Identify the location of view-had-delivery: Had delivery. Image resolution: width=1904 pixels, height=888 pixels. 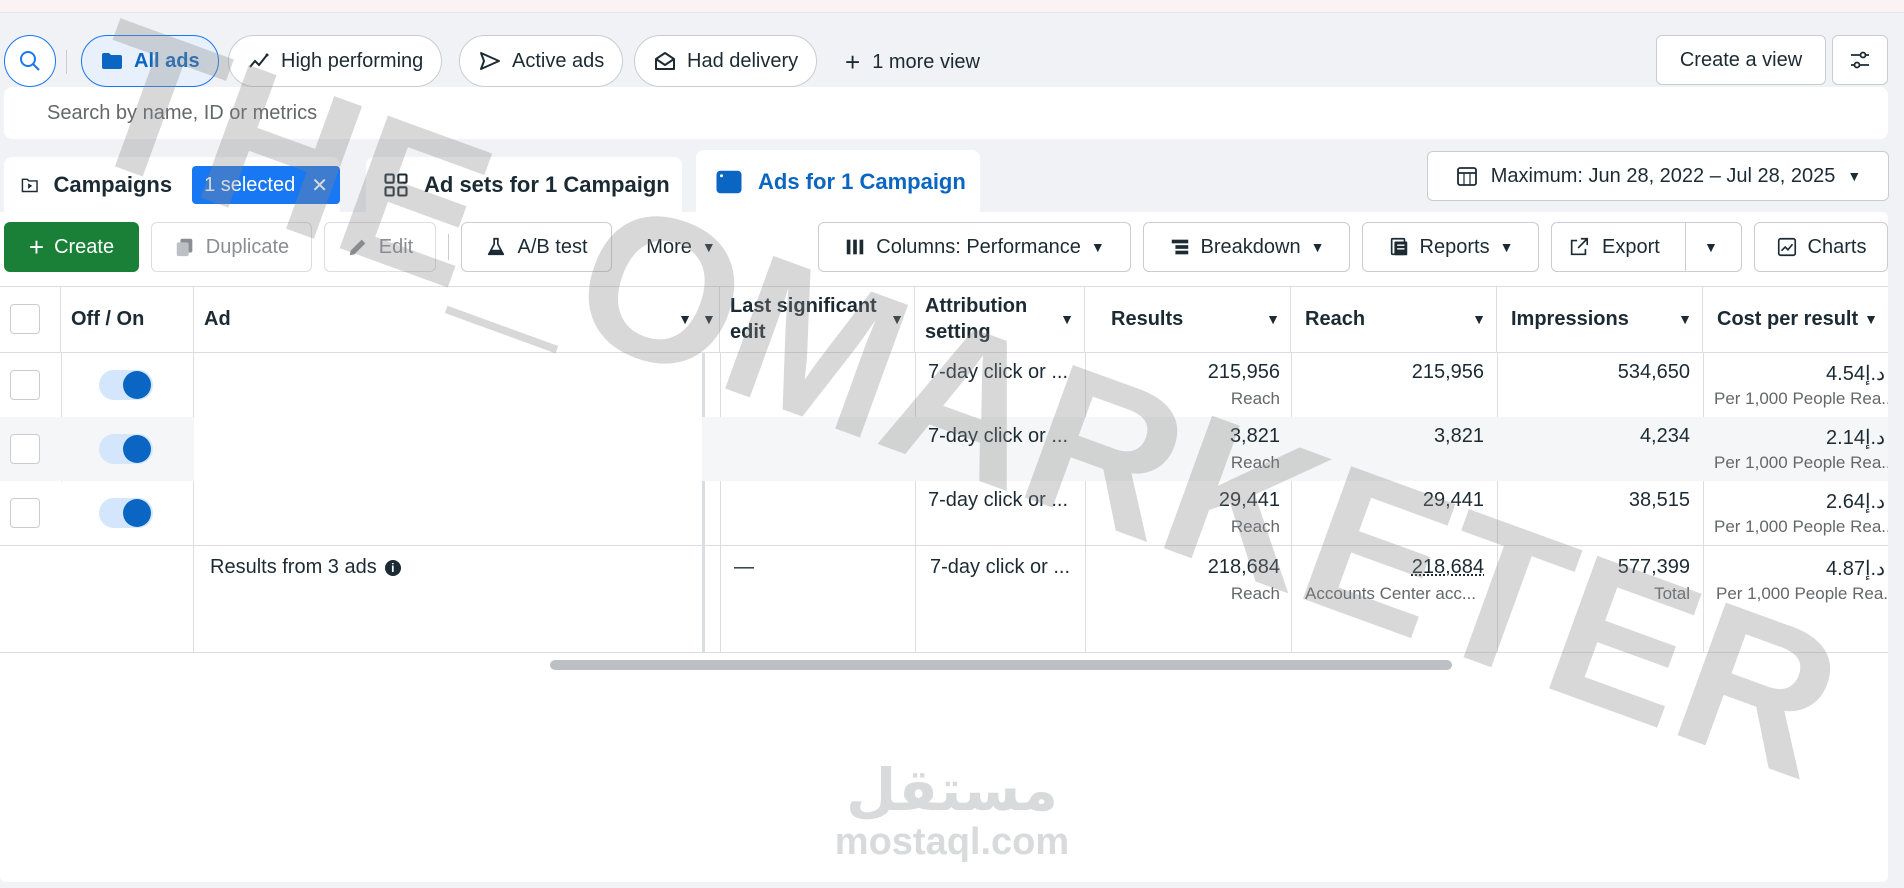
(726, 61).